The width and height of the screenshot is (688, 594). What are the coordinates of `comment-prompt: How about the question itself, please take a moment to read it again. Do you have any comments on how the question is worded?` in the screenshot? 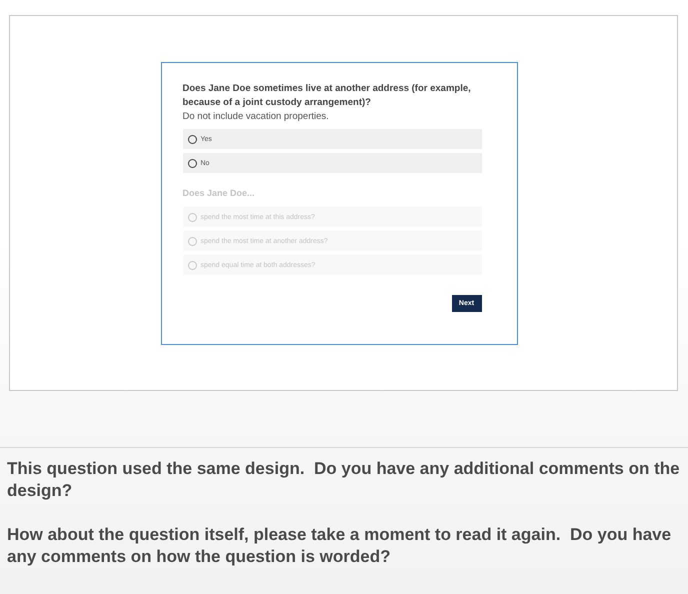 It's located at (339, 546).